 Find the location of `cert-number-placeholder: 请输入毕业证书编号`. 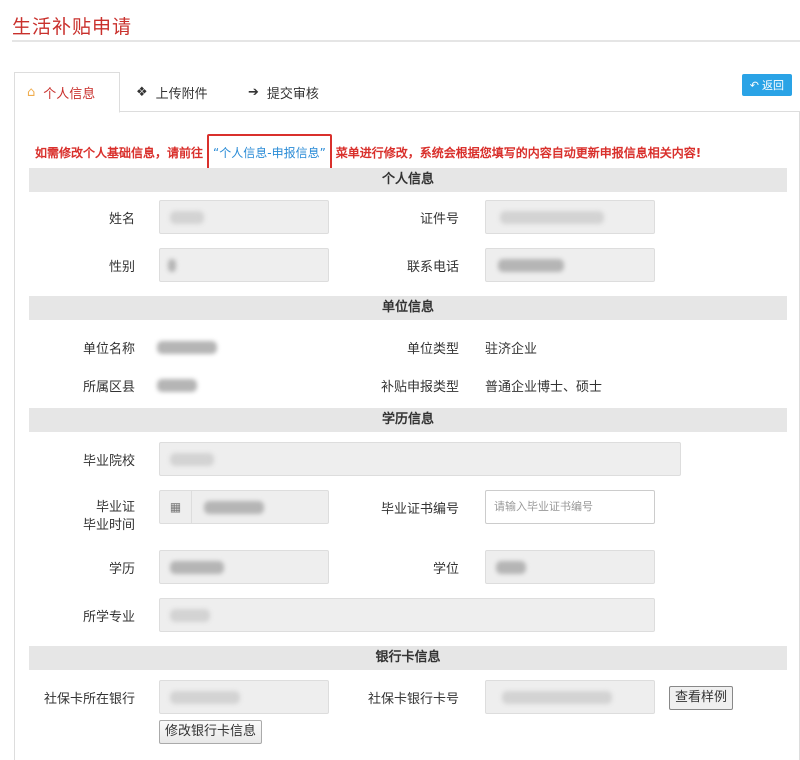

cert-number-placeholder: 请输入毕业证书编号 is located at coordinates (543, 506).